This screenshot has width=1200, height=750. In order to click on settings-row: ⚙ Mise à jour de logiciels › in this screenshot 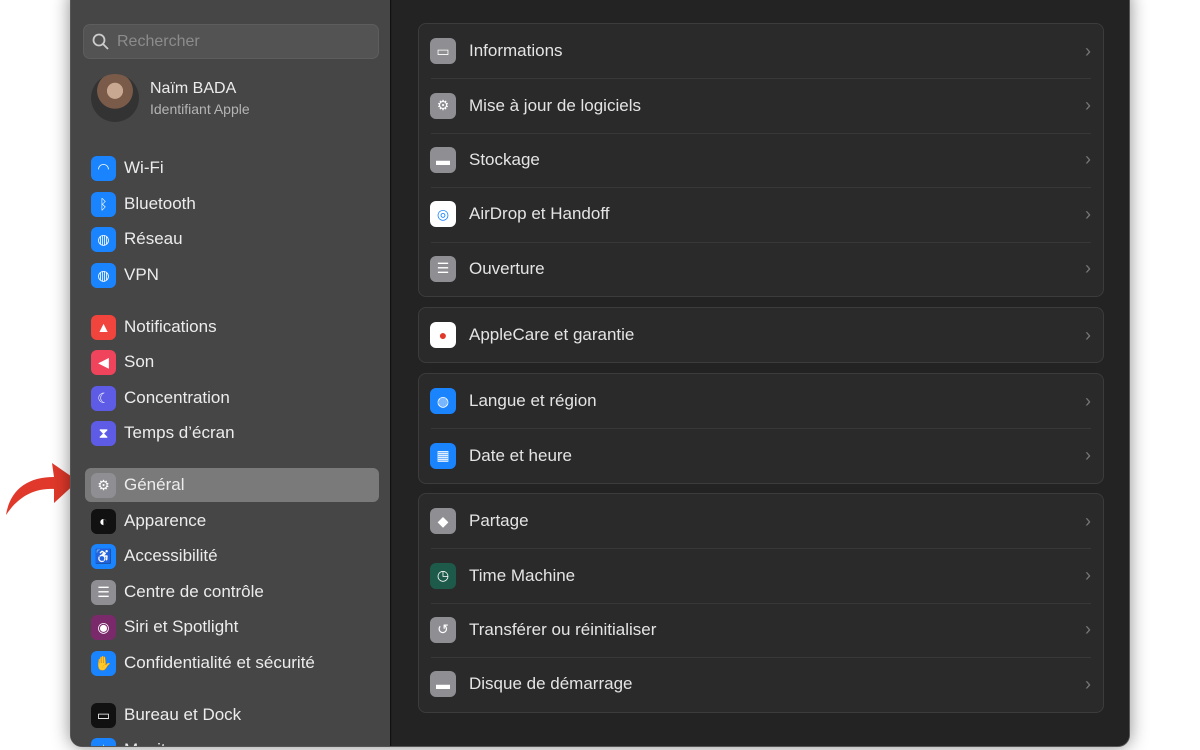, I will do `click(761, 105)`.